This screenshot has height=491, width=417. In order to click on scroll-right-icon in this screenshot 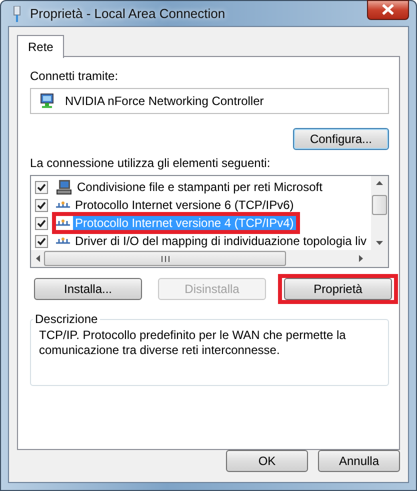, I will do `click(361, 258)`.